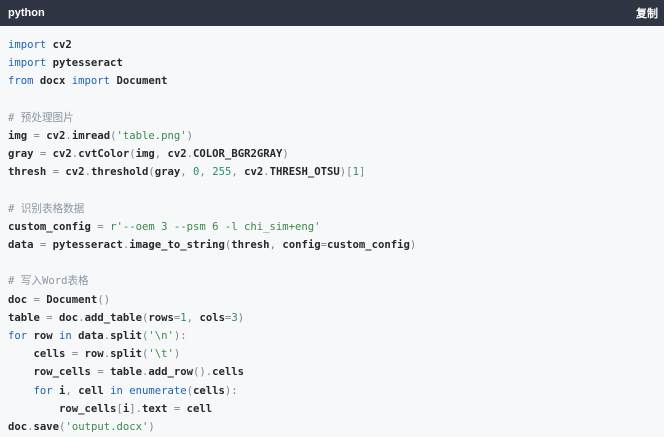 This screenshot has height=437, width=664. I want to click on code-token: 255, so click(222, 172).